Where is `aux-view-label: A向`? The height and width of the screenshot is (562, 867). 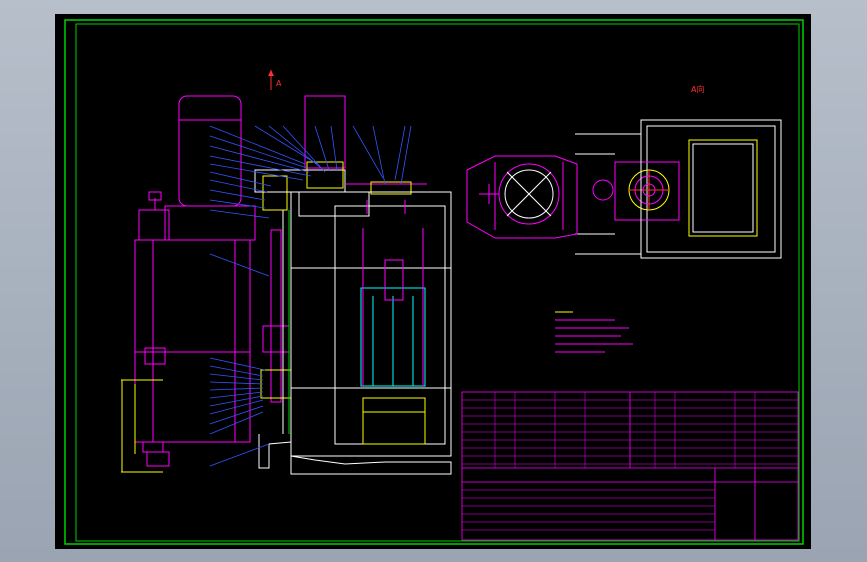 aux-view-label: A向 is located at coordinates (697, 89).